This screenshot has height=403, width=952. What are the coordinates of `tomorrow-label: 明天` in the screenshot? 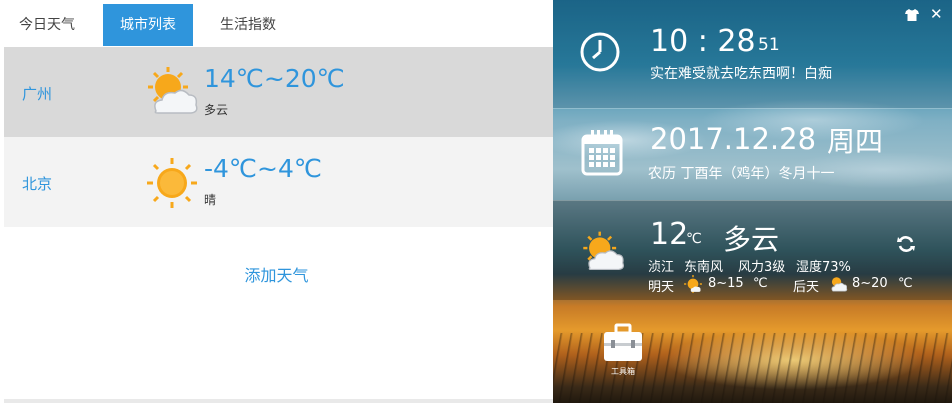 It's located at (661, 287).